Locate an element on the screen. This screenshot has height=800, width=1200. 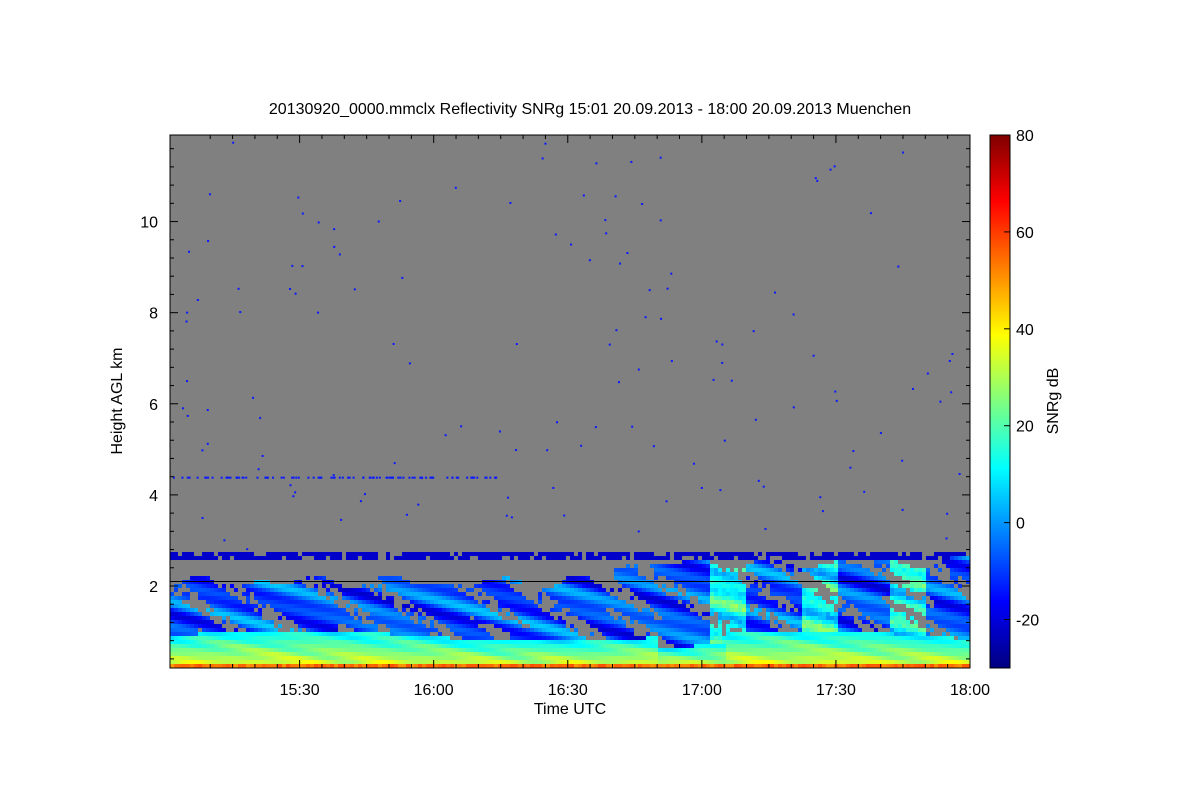
colorbar-tick-label: 20 is located at coordinates (1025, 427).